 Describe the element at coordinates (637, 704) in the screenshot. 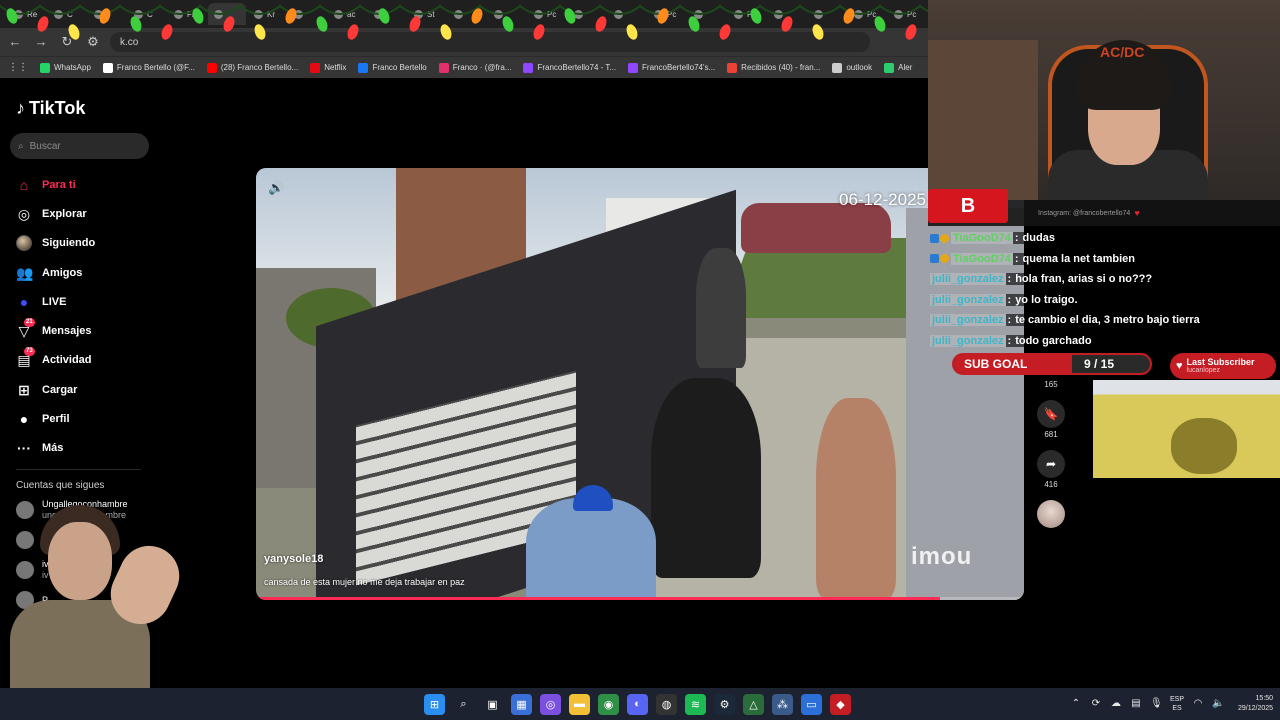

I see `discord-icon: ◐` at that location.